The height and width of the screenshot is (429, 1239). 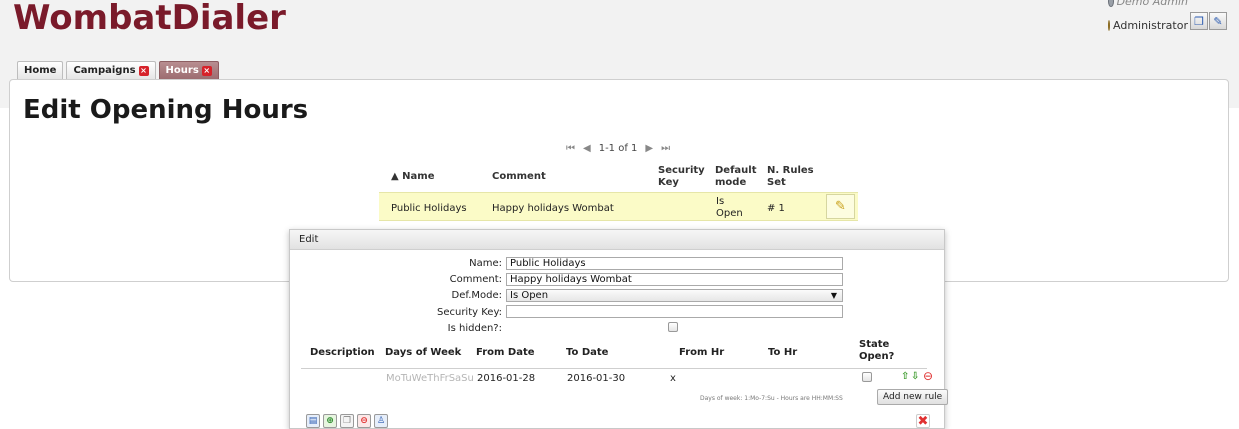 I want to click on user-button: ♙, so click(x=381, y=421).